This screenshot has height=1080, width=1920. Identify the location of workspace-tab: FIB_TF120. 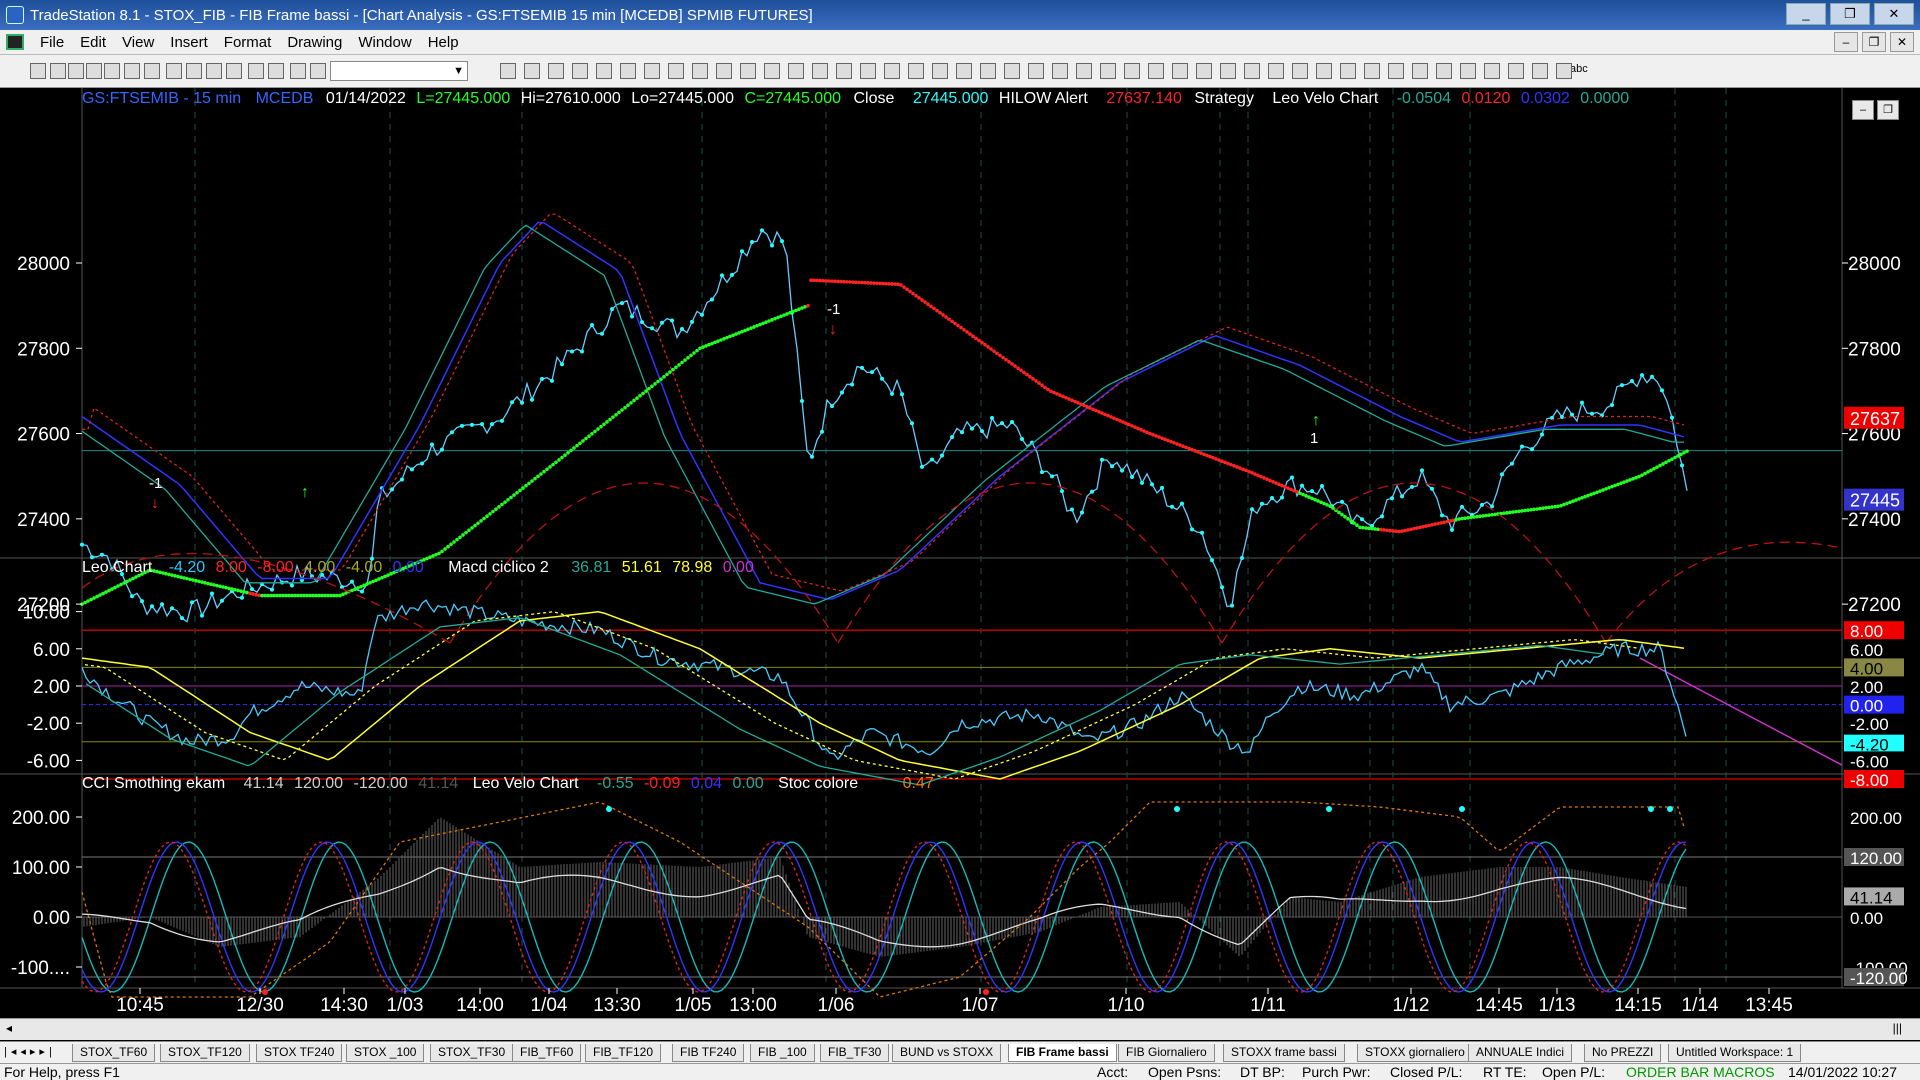
(623, 1053).